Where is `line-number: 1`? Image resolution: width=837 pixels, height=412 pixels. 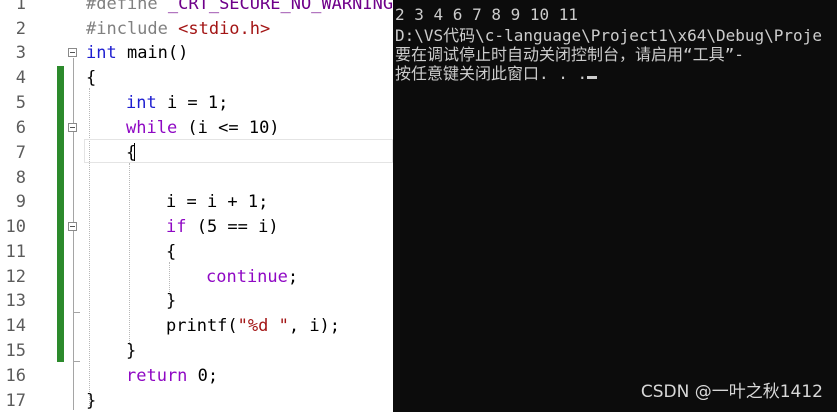
line-number: 1 is located at coordinates (20, 7).